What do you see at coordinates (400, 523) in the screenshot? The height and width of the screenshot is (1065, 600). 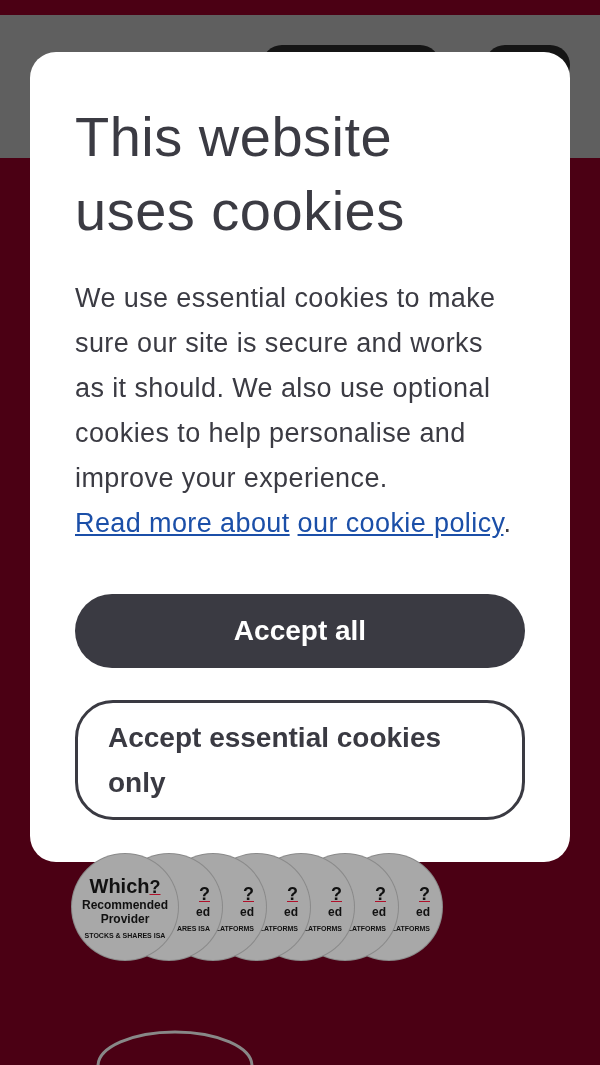 I see `cookie-policy-link: our cookie policy` at bounding box center [400, 523].